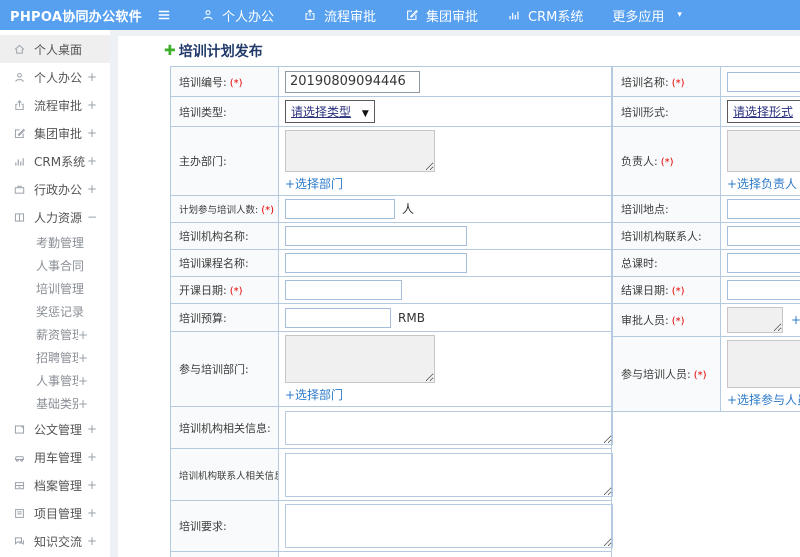 The width and height of the screenshot is (800, 557). Describe the element at coordinates (449, 526) in the screenshot. I see `training-requirements-textarea` at that location.